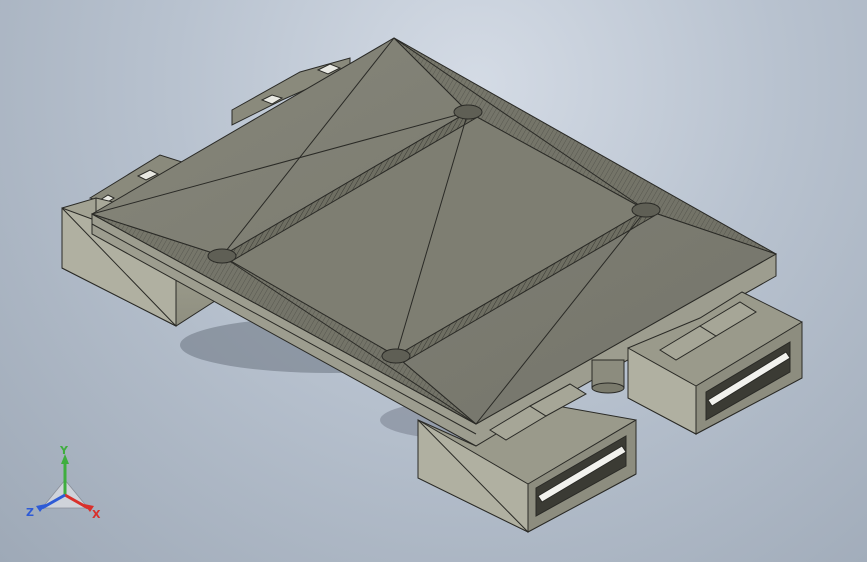  I want to click on x-axis-label: X, so click(96, 514).